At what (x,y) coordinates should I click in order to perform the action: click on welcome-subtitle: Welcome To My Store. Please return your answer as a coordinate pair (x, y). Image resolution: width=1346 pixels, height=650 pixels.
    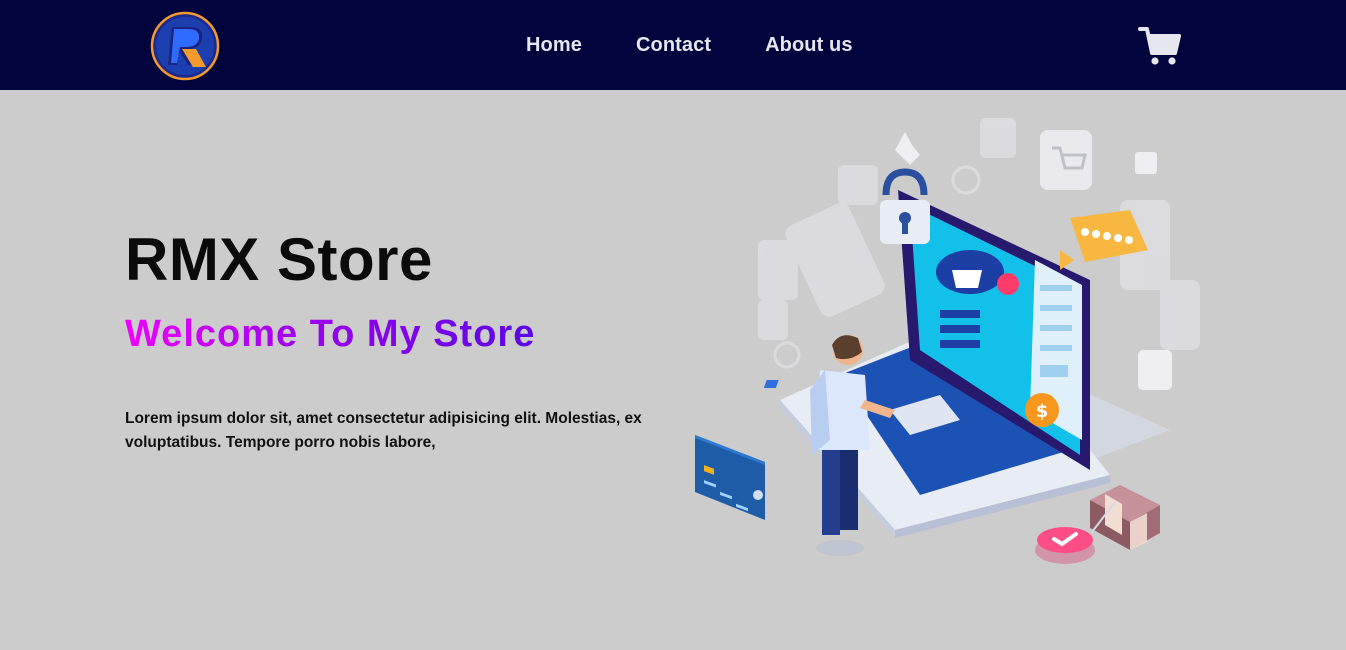
    Looking at the image, I should click on (330, 334).